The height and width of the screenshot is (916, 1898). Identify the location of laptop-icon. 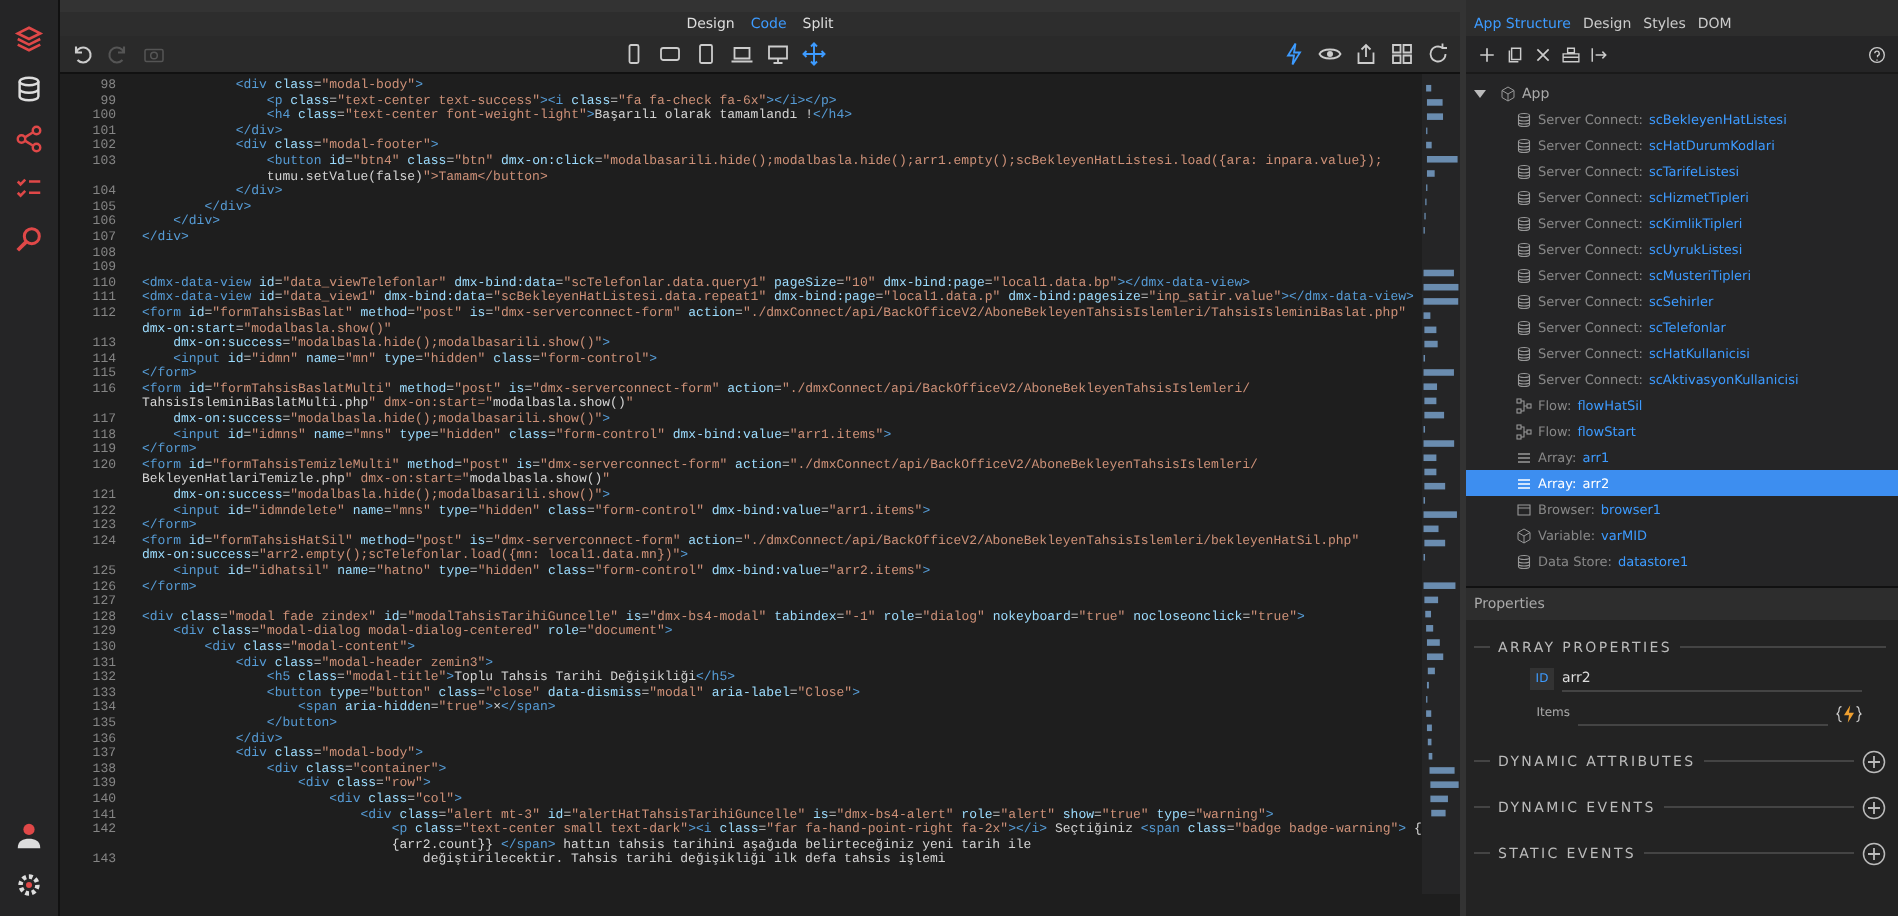
(742, 54).